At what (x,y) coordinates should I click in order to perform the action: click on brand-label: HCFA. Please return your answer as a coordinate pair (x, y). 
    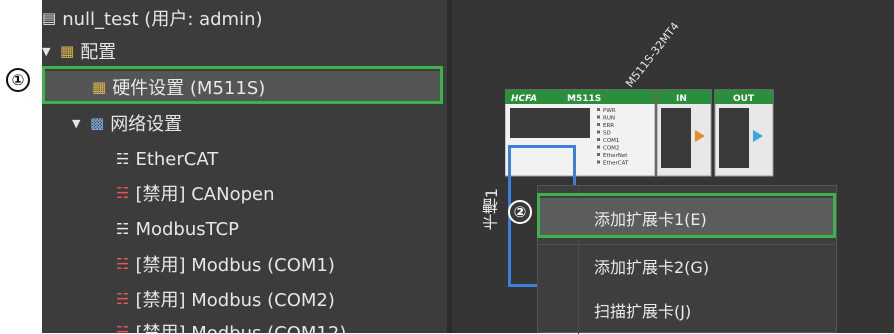
    Looking at the image, I should click on (524, 99).